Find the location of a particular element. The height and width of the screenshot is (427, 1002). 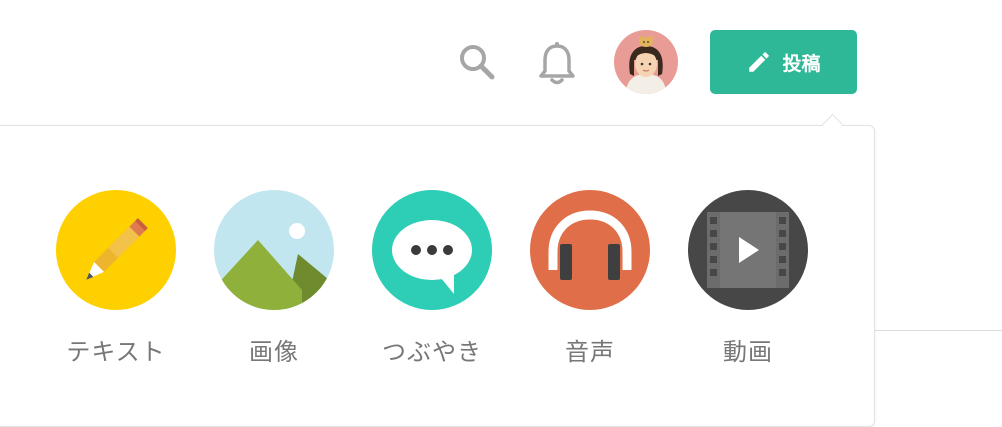

headphones-icon is located at coordinates (590, 250).